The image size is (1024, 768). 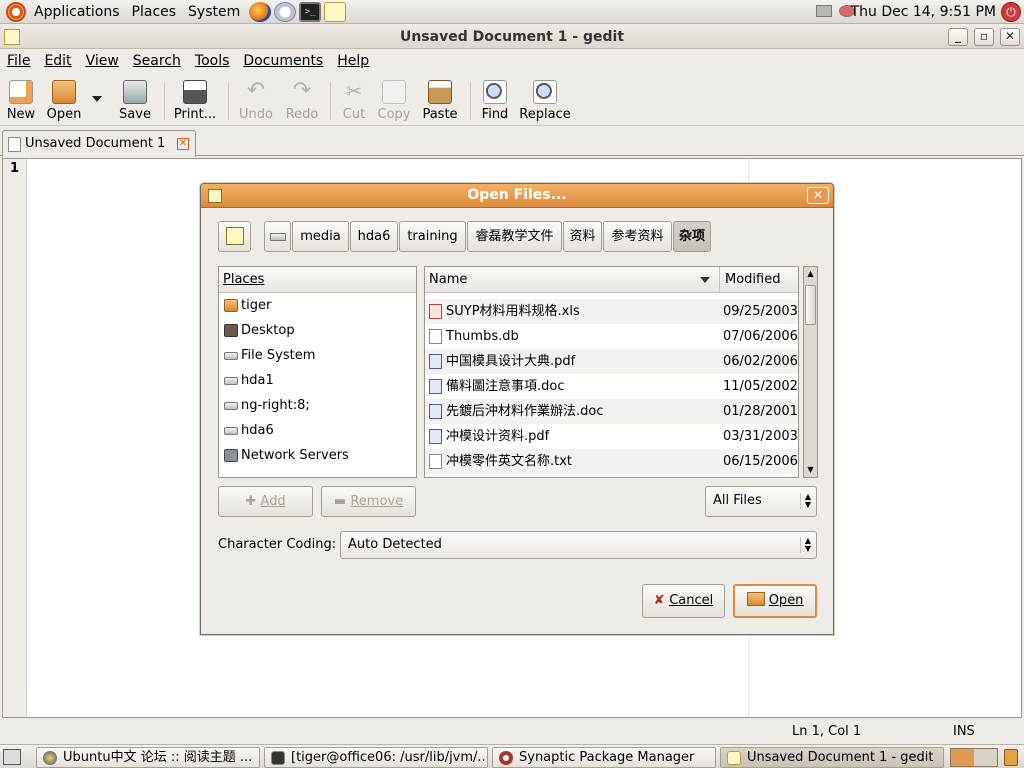 What do you see at coordinates (256, 99) in the screenshot?
I see `undo-button: ↶ Undo` at bounding box center [256, 99].